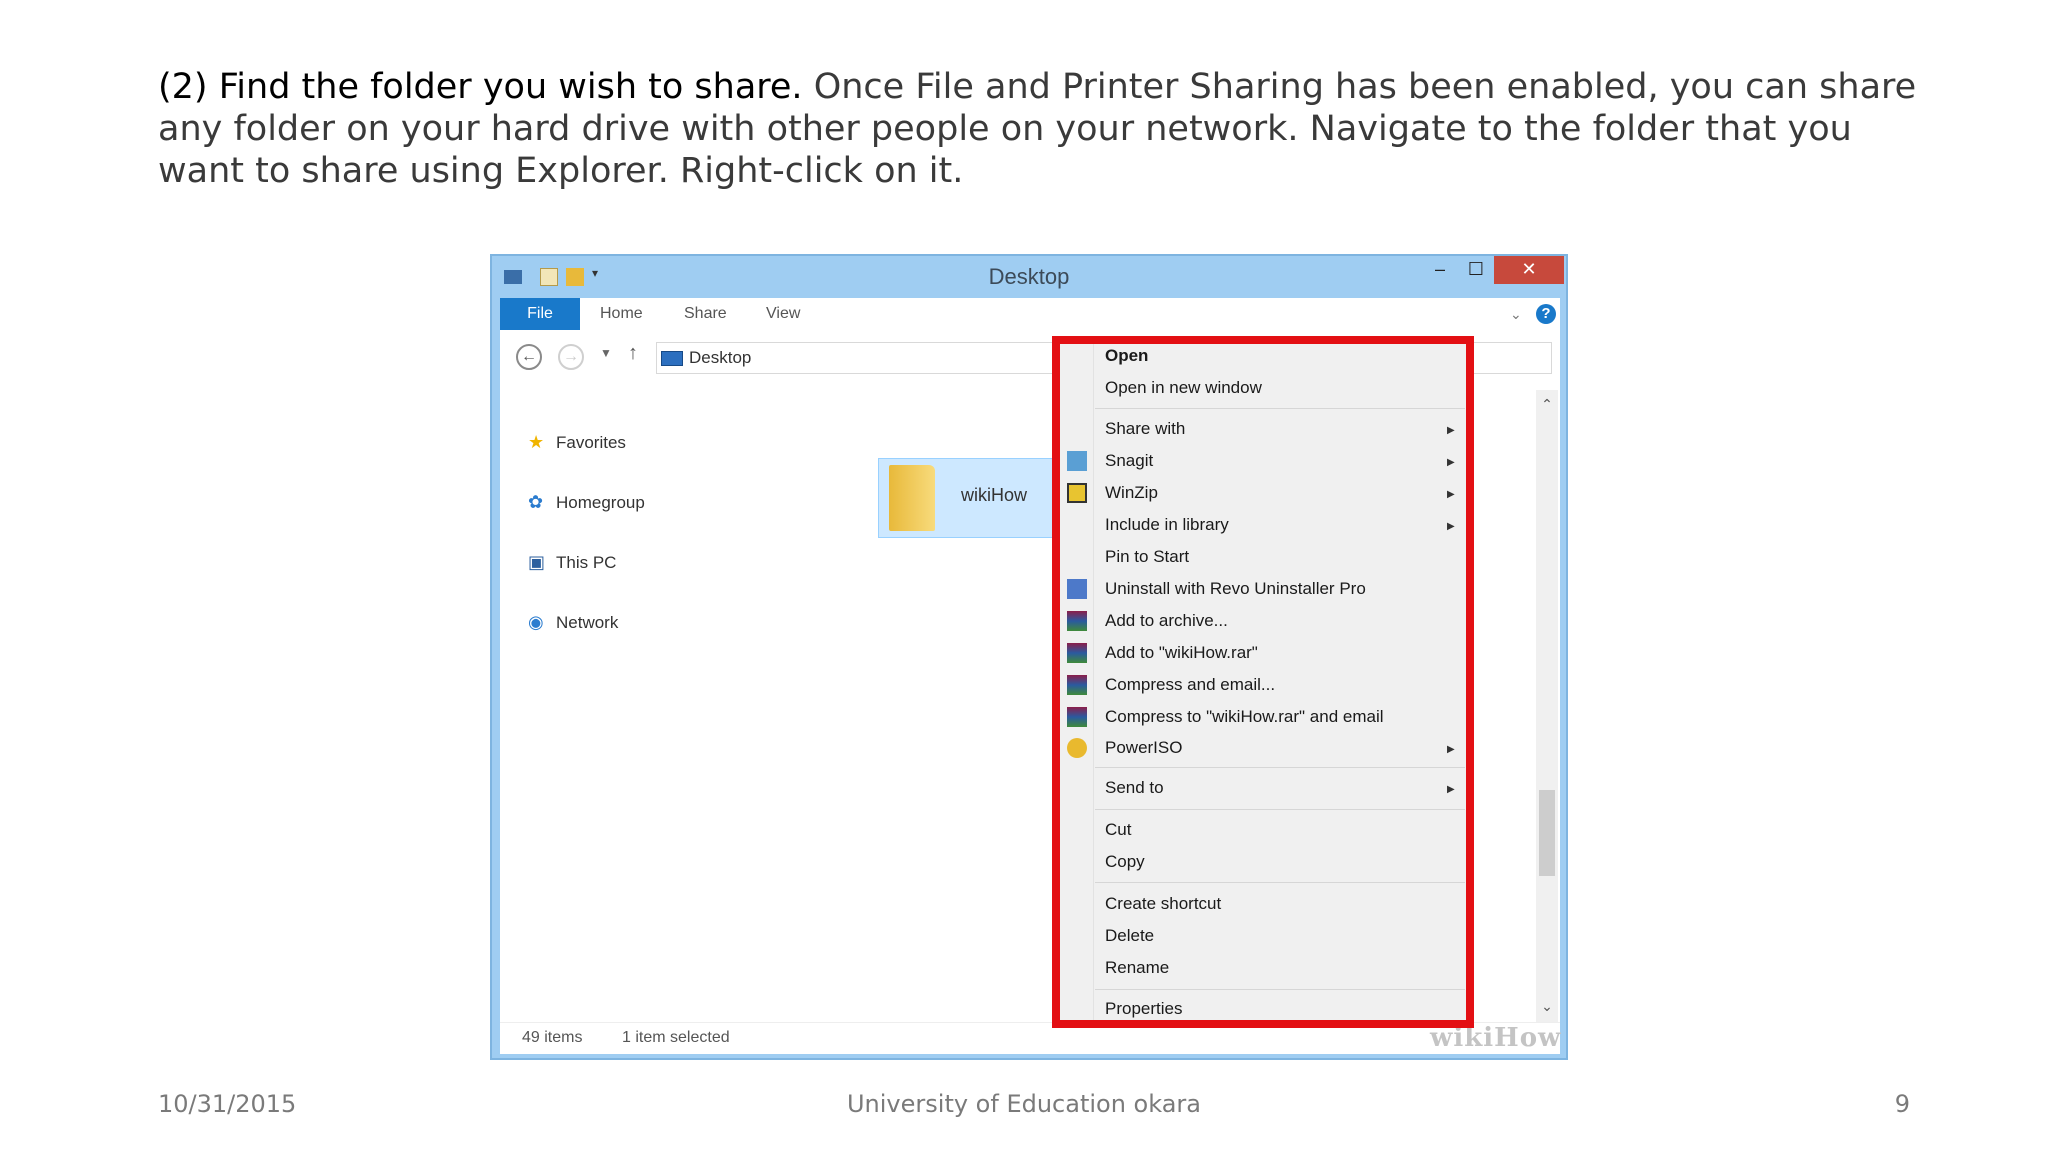  I want to click on slide-heading: (2) Find the folder you wish to share., so click(480, 87).